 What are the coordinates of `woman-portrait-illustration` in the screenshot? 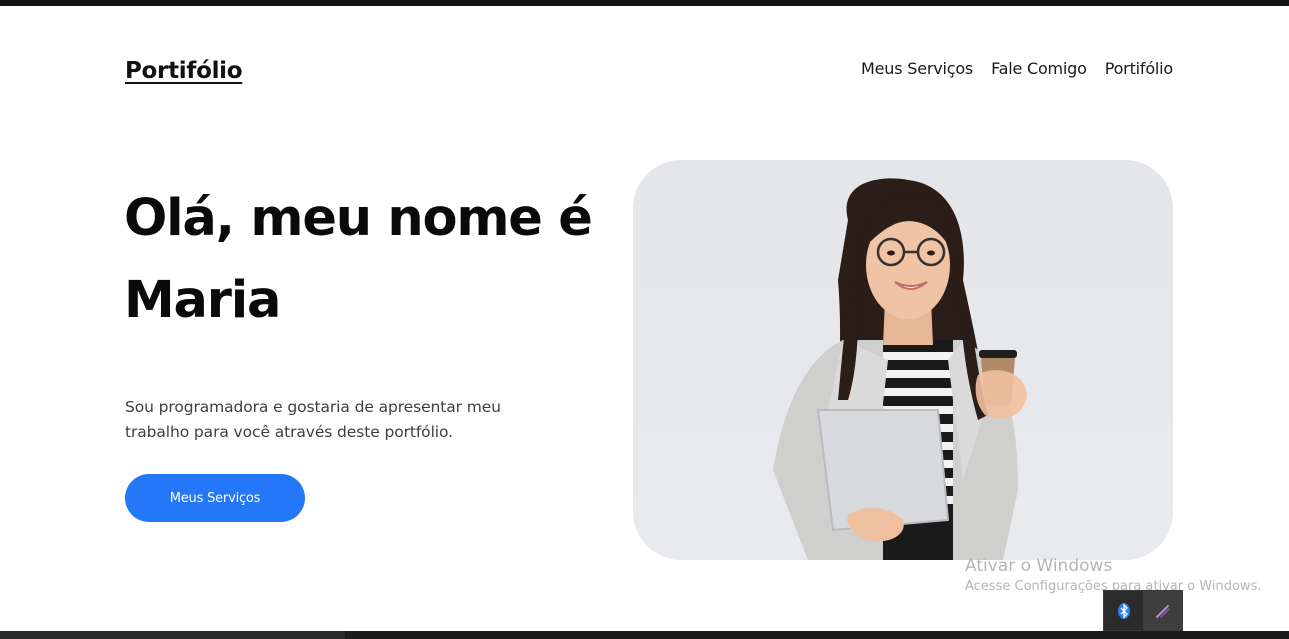 It's located at (900, 369).